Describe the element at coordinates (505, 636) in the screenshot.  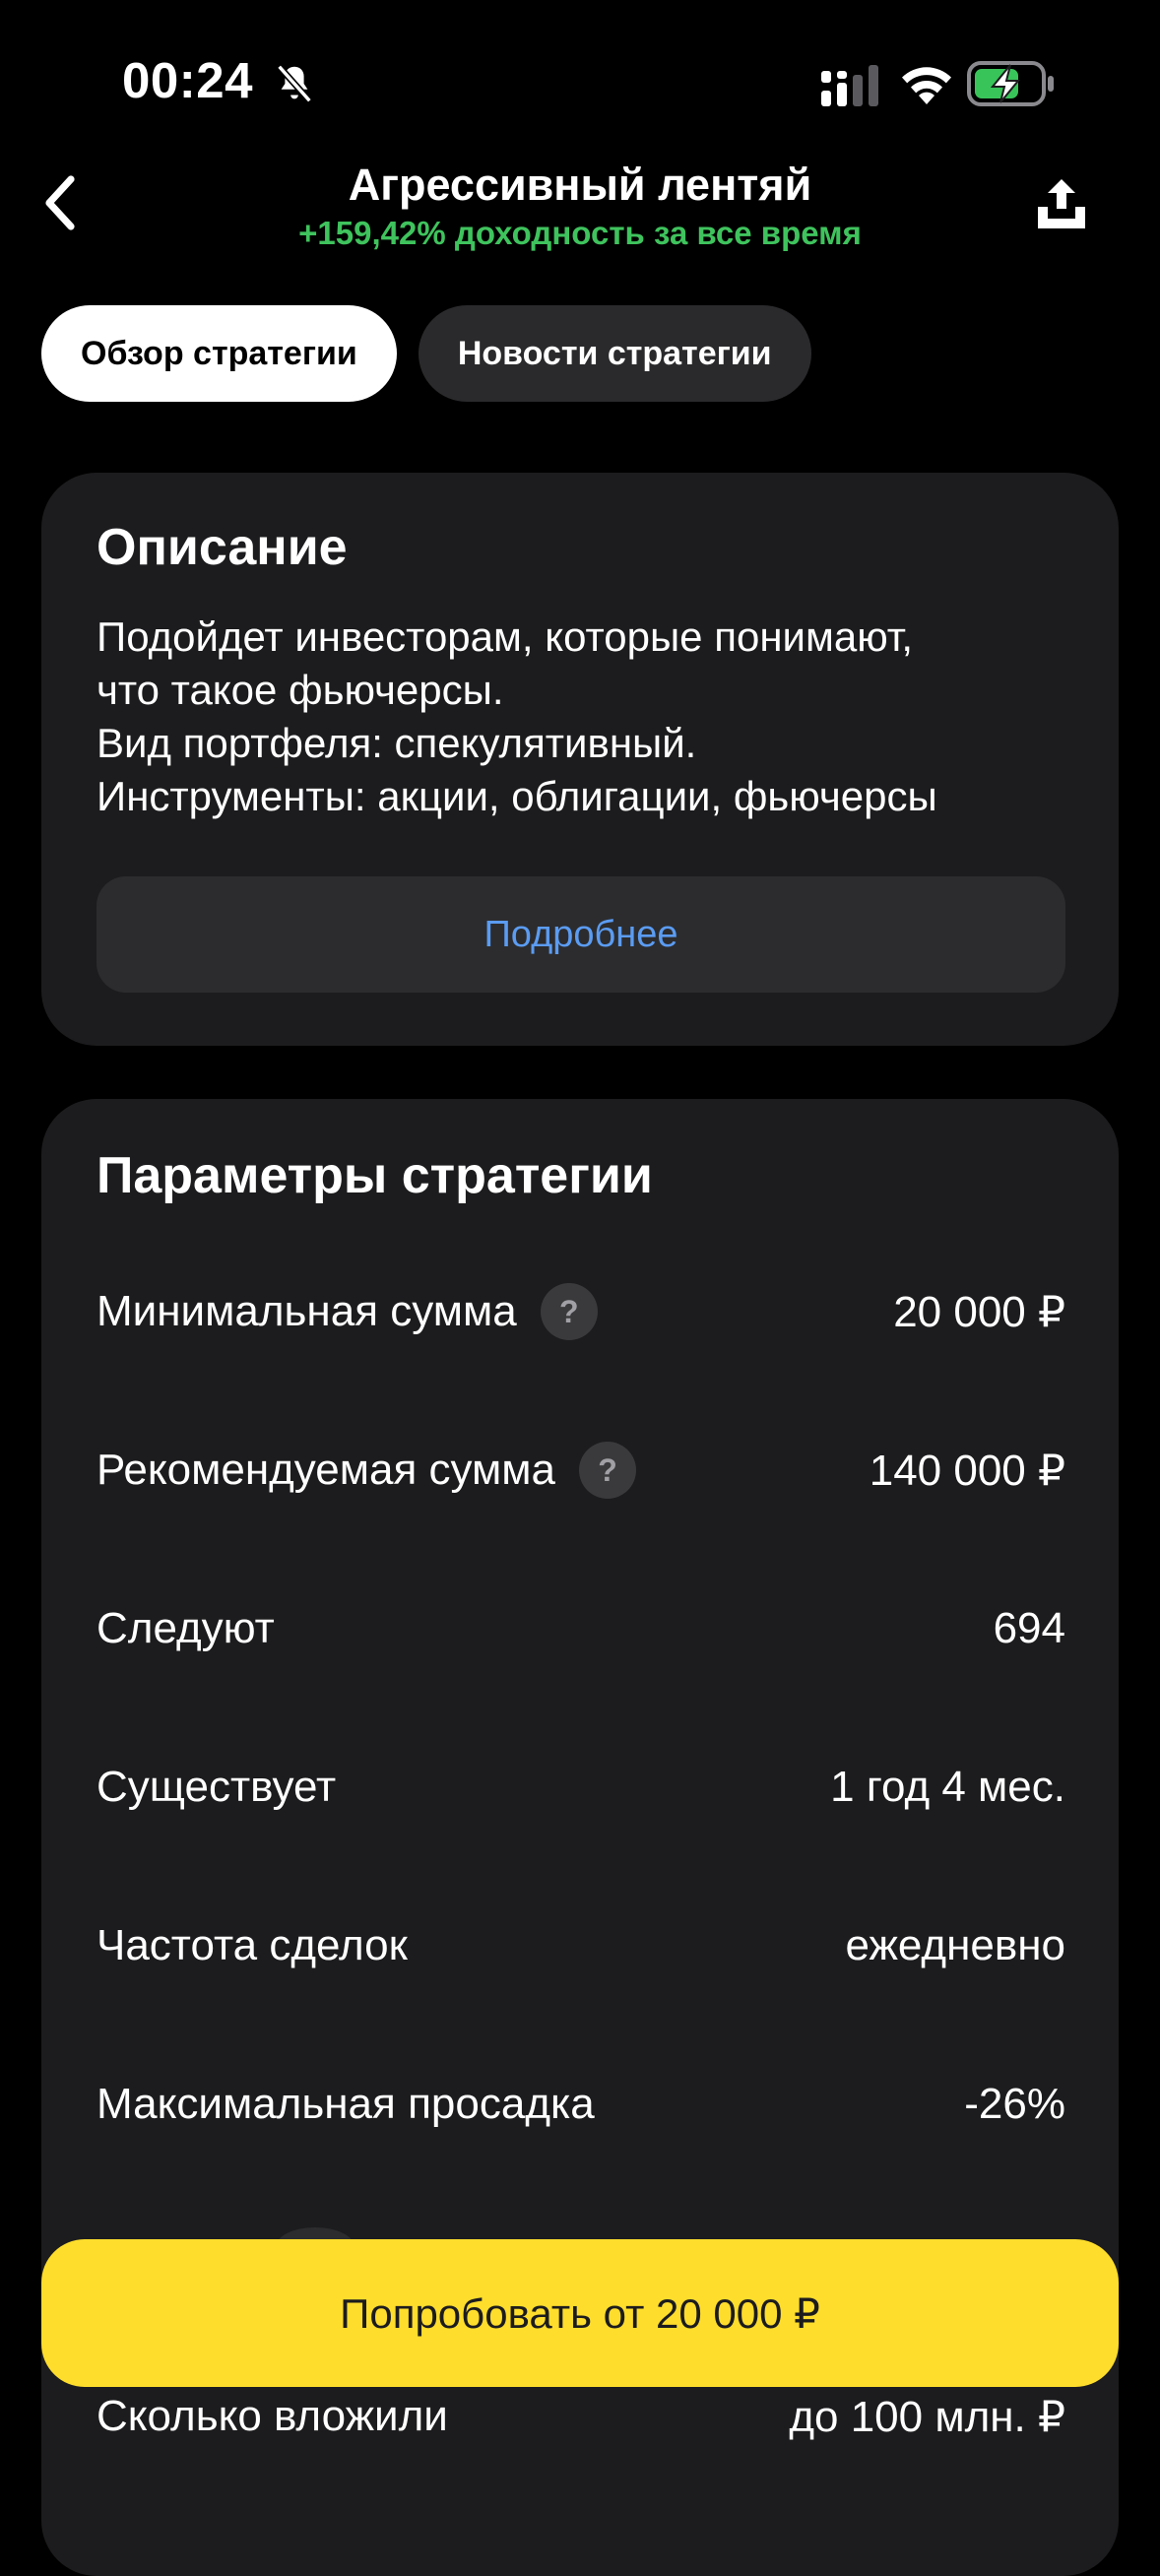
I see `description-line: Подойдет инвесторам, которые понимают,` at that location.